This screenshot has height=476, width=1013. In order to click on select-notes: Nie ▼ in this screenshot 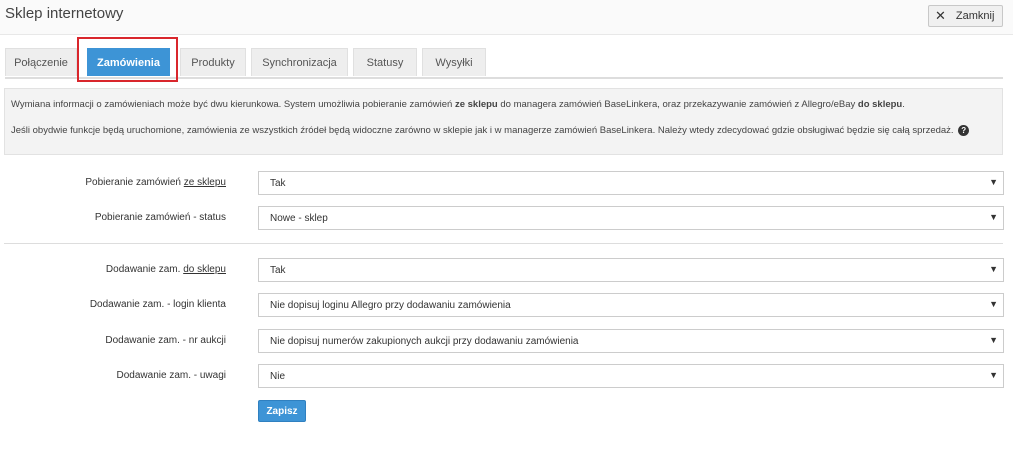, I will do `click(631, 376)`.